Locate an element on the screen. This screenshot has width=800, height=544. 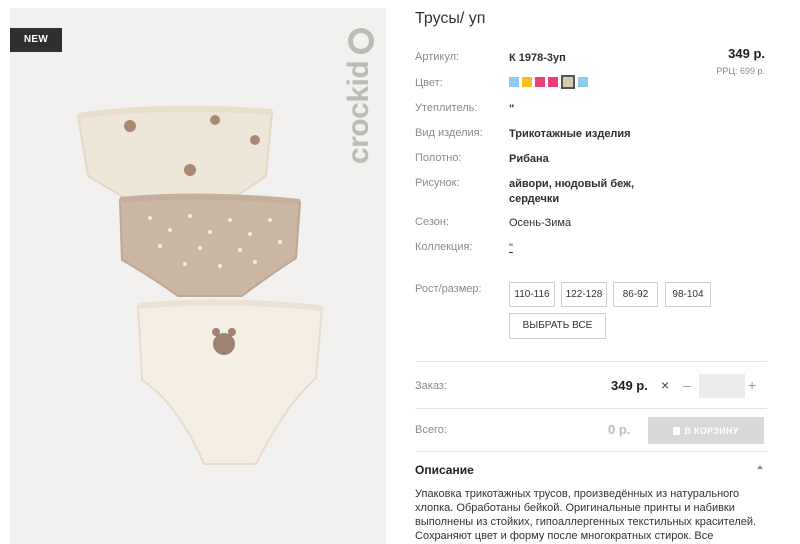
spec-collection: Коллекция: " is located at coordinates (464, 248).